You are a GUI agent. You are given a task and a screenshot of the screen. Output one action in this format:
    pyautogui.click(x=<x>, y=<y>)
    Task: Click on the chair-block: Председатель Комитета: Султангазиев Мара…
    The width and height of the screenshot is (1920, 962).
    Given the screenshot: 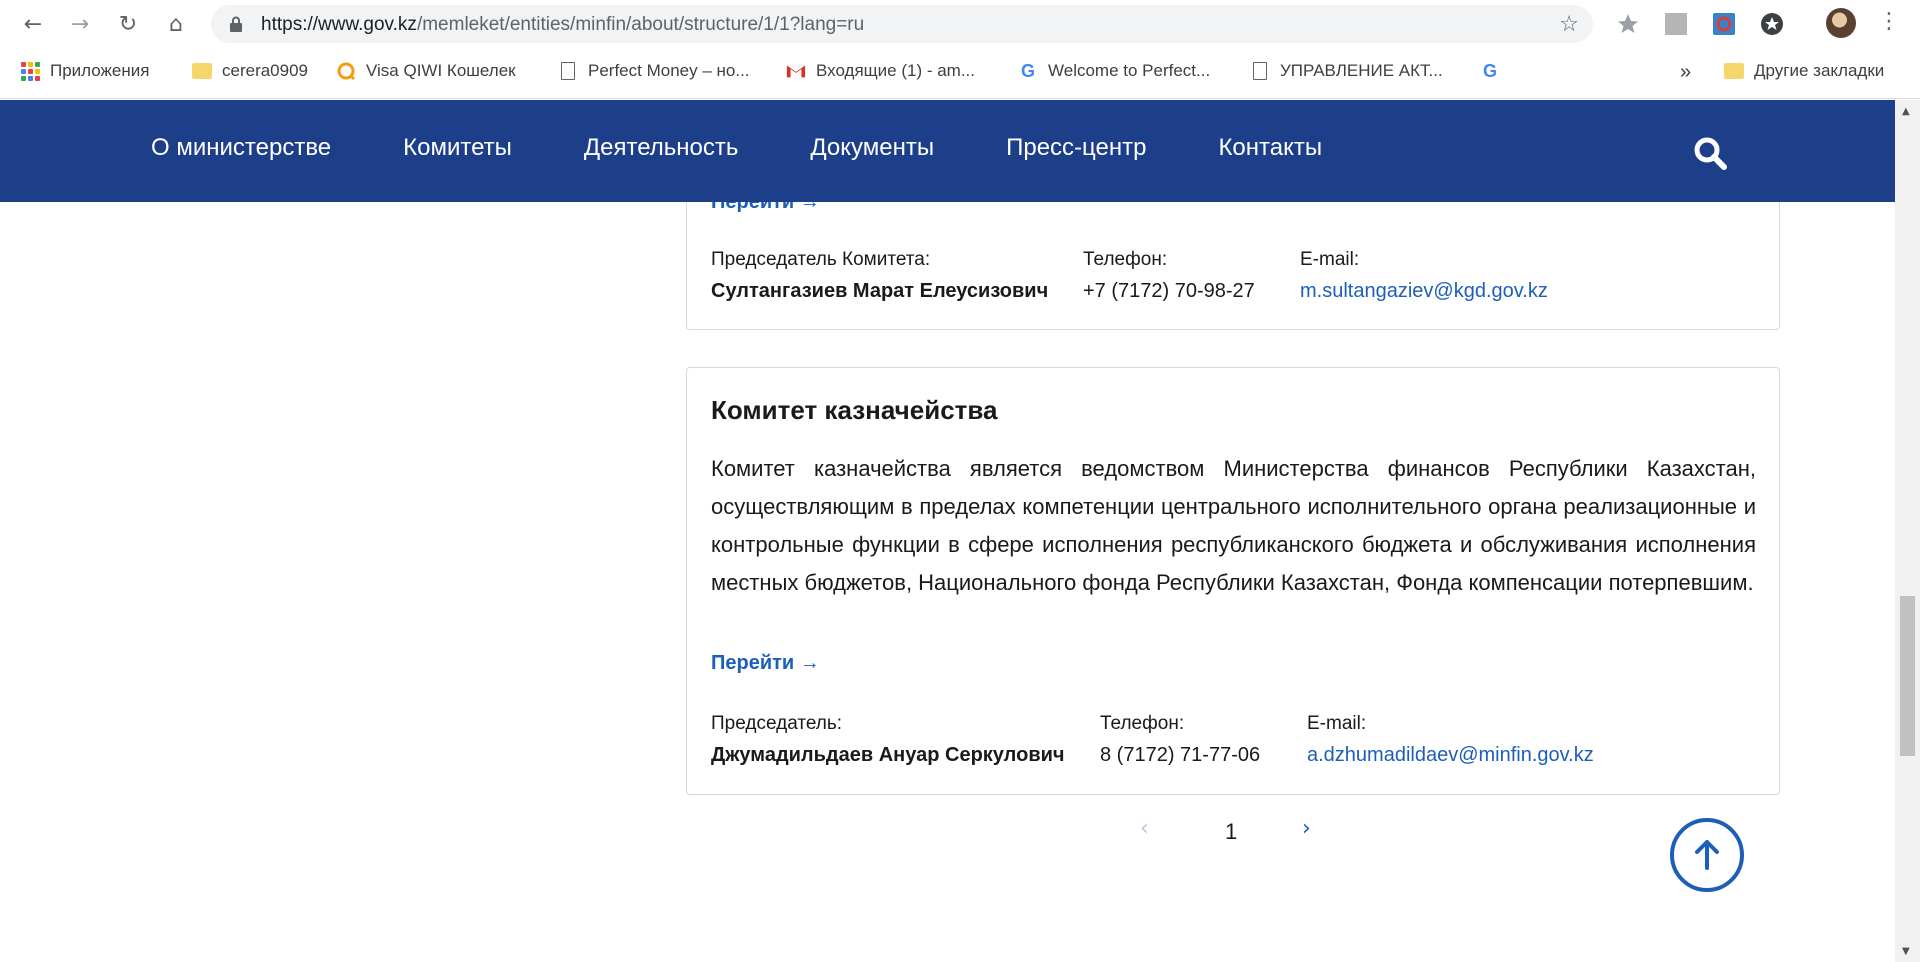 What is the action you would take?
    pyautogui.click(x=879, y=276)
    